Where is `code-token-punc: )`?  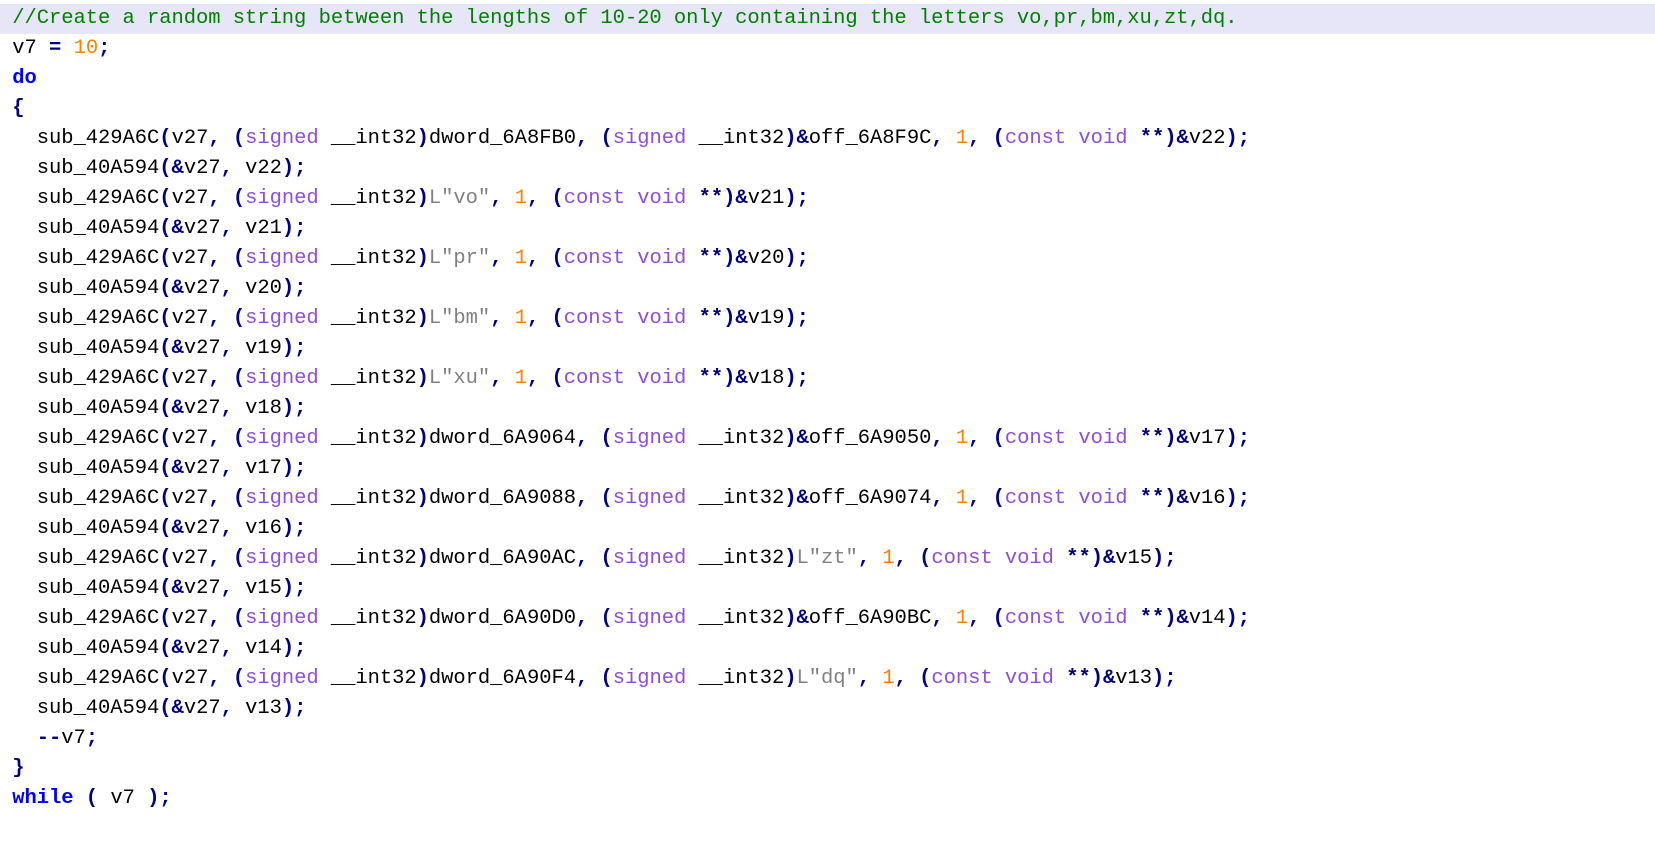
code-token-punc: ) is located at coordinates (422, 498).